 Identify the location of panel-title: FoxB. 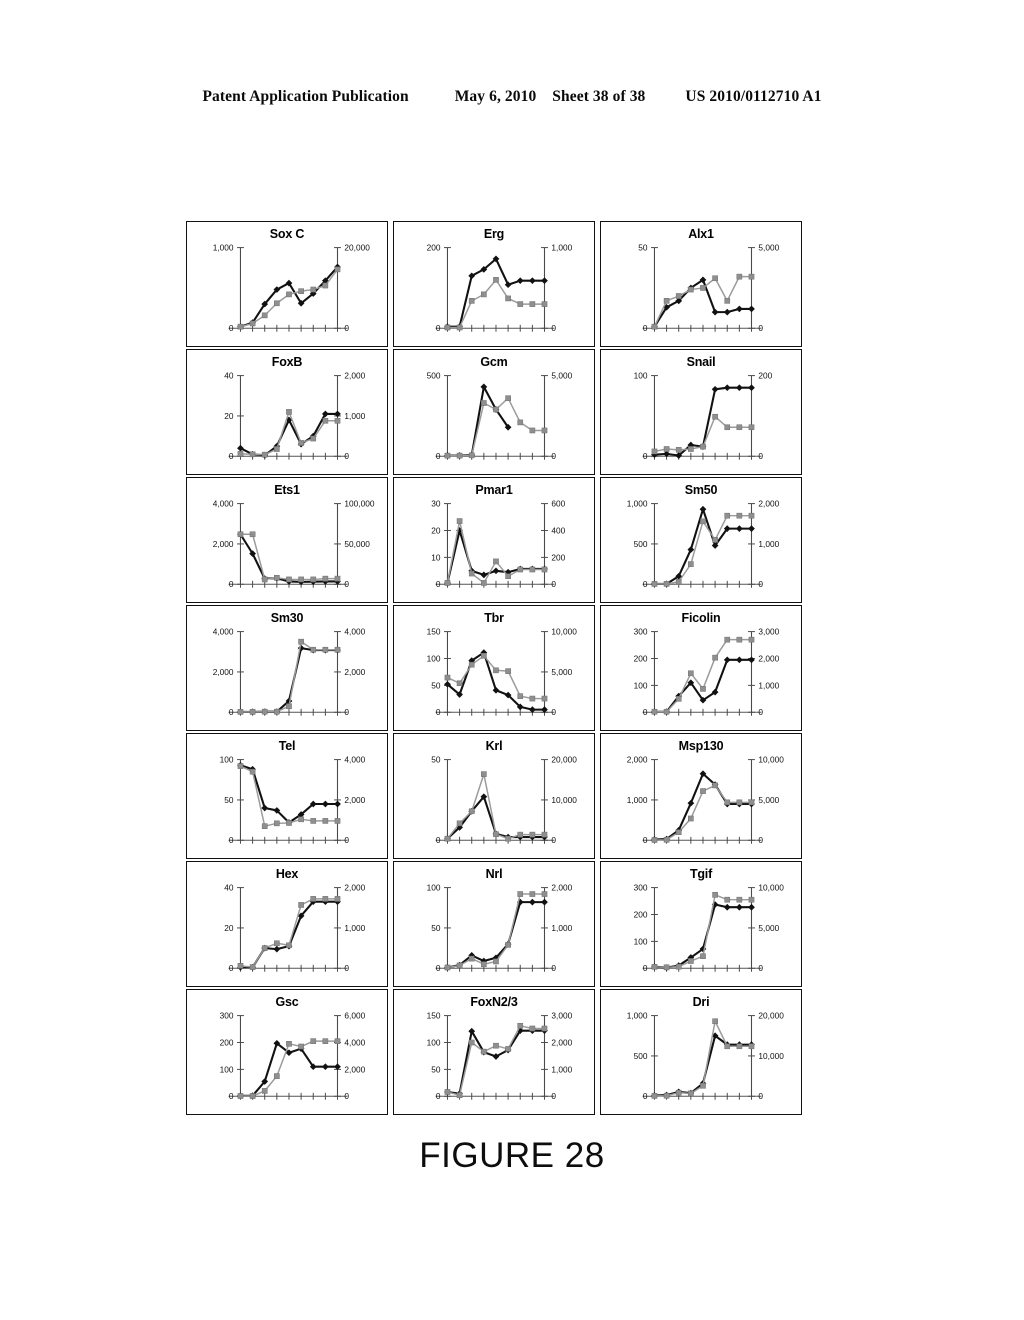
(287, 362).